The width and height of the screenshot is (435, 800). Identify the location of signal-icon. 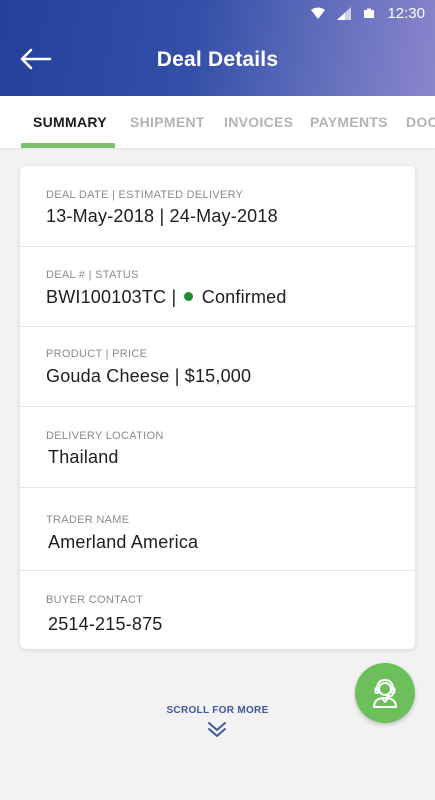
(344, 13).